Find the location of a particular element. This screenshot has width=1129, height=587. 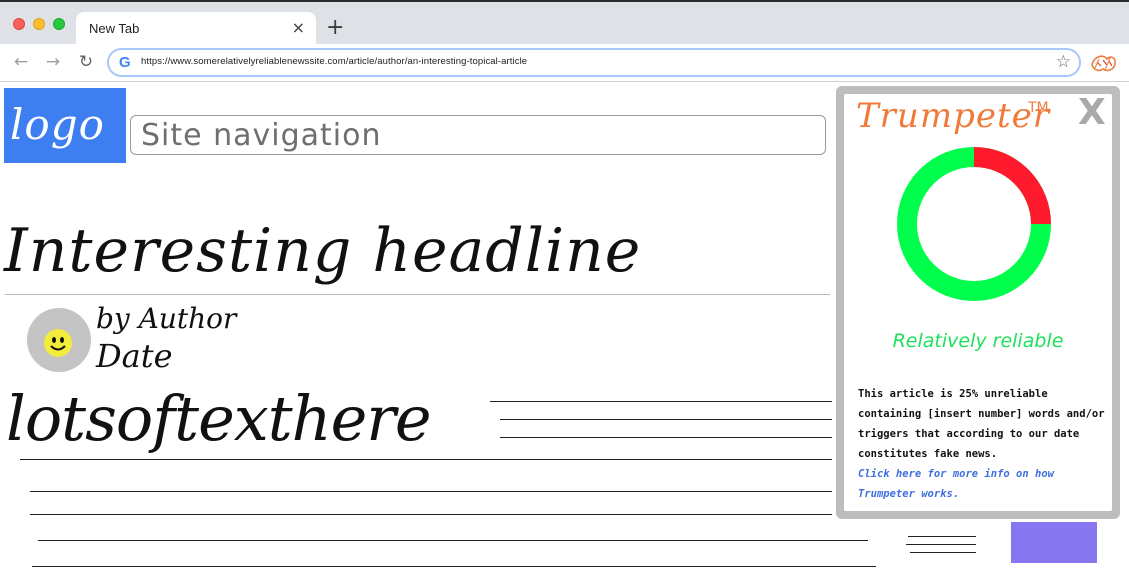

google-icon: G is located at coordinates (125, 62).